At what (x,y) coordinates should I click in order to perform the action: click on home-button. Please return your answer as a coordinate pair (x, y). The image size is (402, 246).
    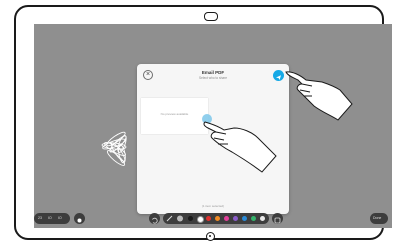
    Looking at the image, I should click on (210, 236).